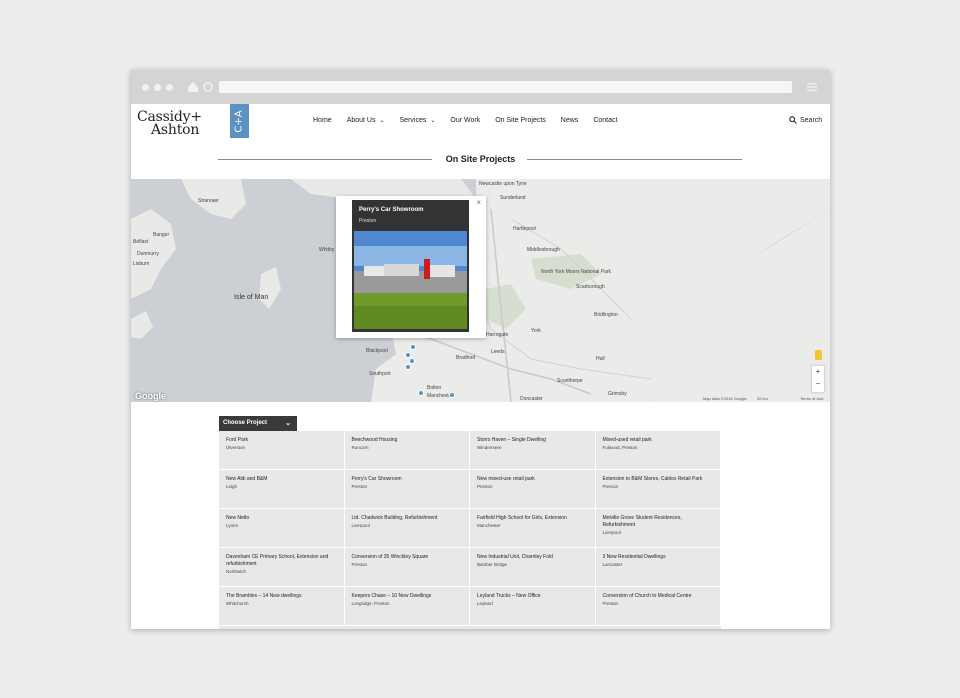  What do you see at coordinates (157, 87) in the screenshot?
I see `window-minimize-dot` at bounding box center [157, 87].